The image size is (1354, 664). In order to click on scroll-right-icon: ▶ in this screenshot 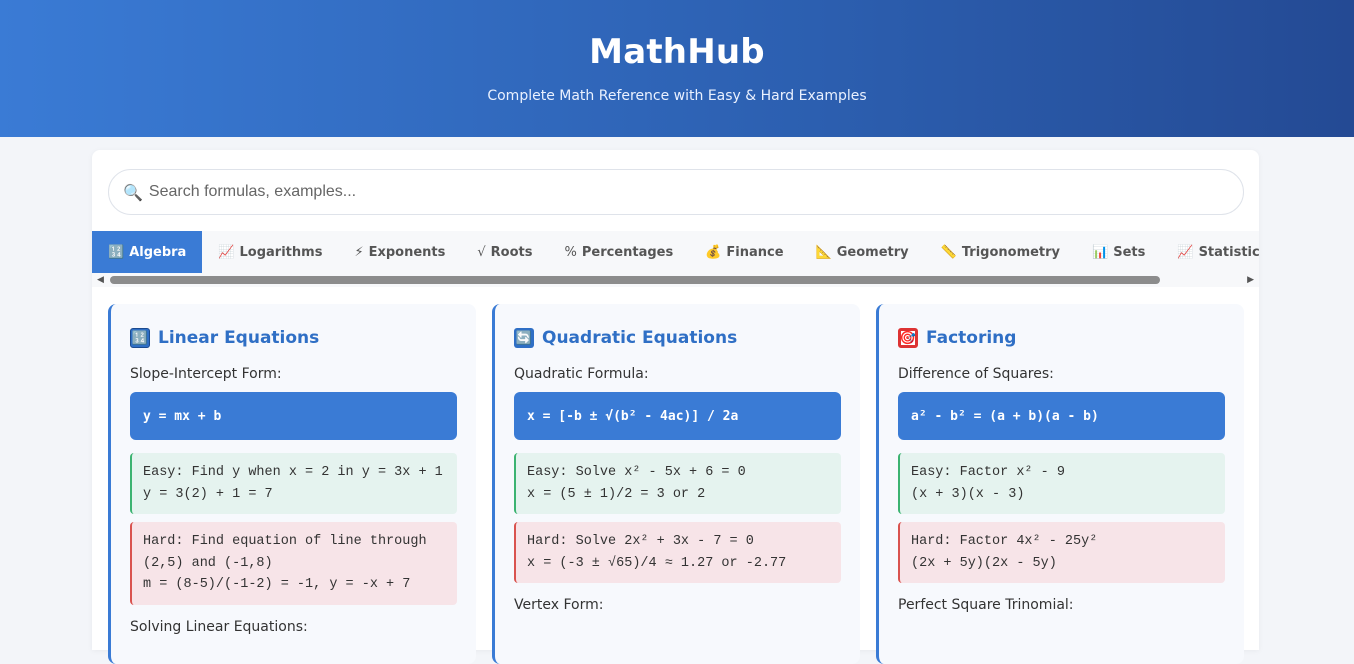, I will do `click(1250, 280)`.